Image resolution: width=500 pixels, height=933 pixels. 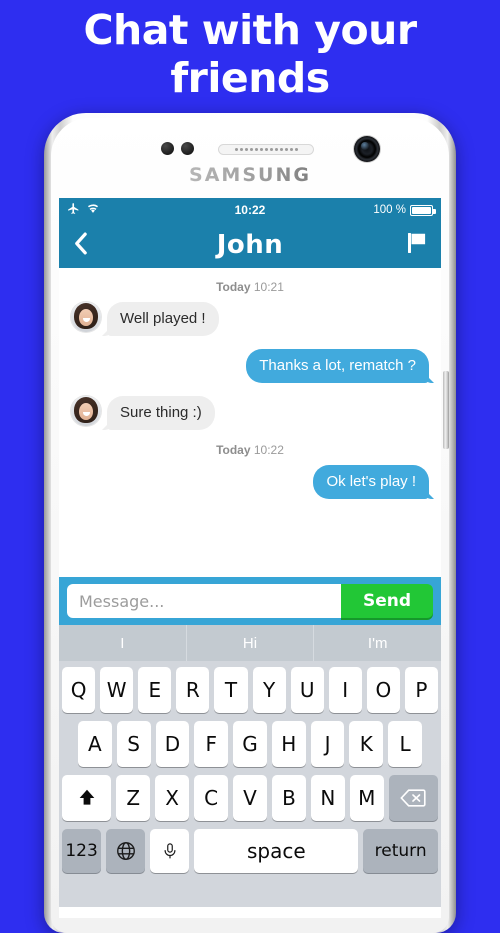 What do you see at coordinates (167, 148) in the screenshot?
I see `proximity-sensor-icon` at bounding box center [167, 148].